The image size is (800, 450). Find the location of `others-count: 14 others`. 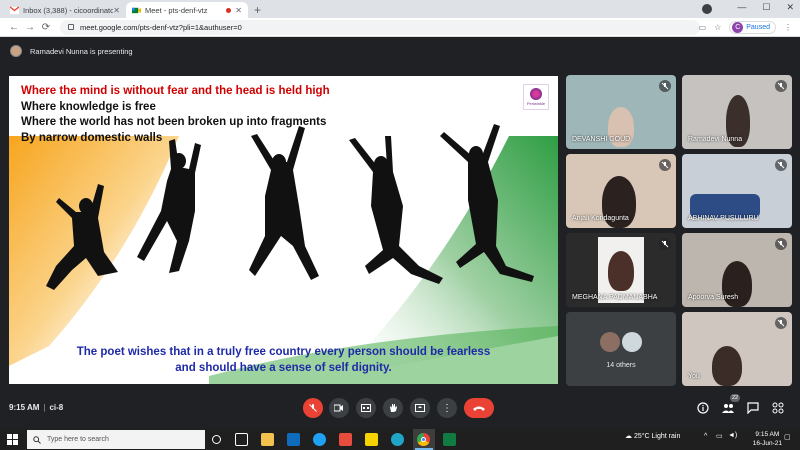

others-count: 14 others is located at coordinates (621, 365).